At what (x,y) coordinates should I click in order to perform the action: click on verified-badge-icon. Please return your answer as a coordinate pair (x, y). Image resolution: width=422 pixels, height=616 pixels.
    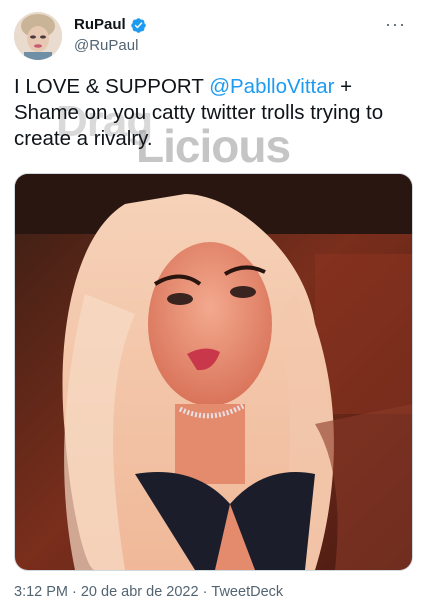
    Looking at the image, I should click on (138, 25).